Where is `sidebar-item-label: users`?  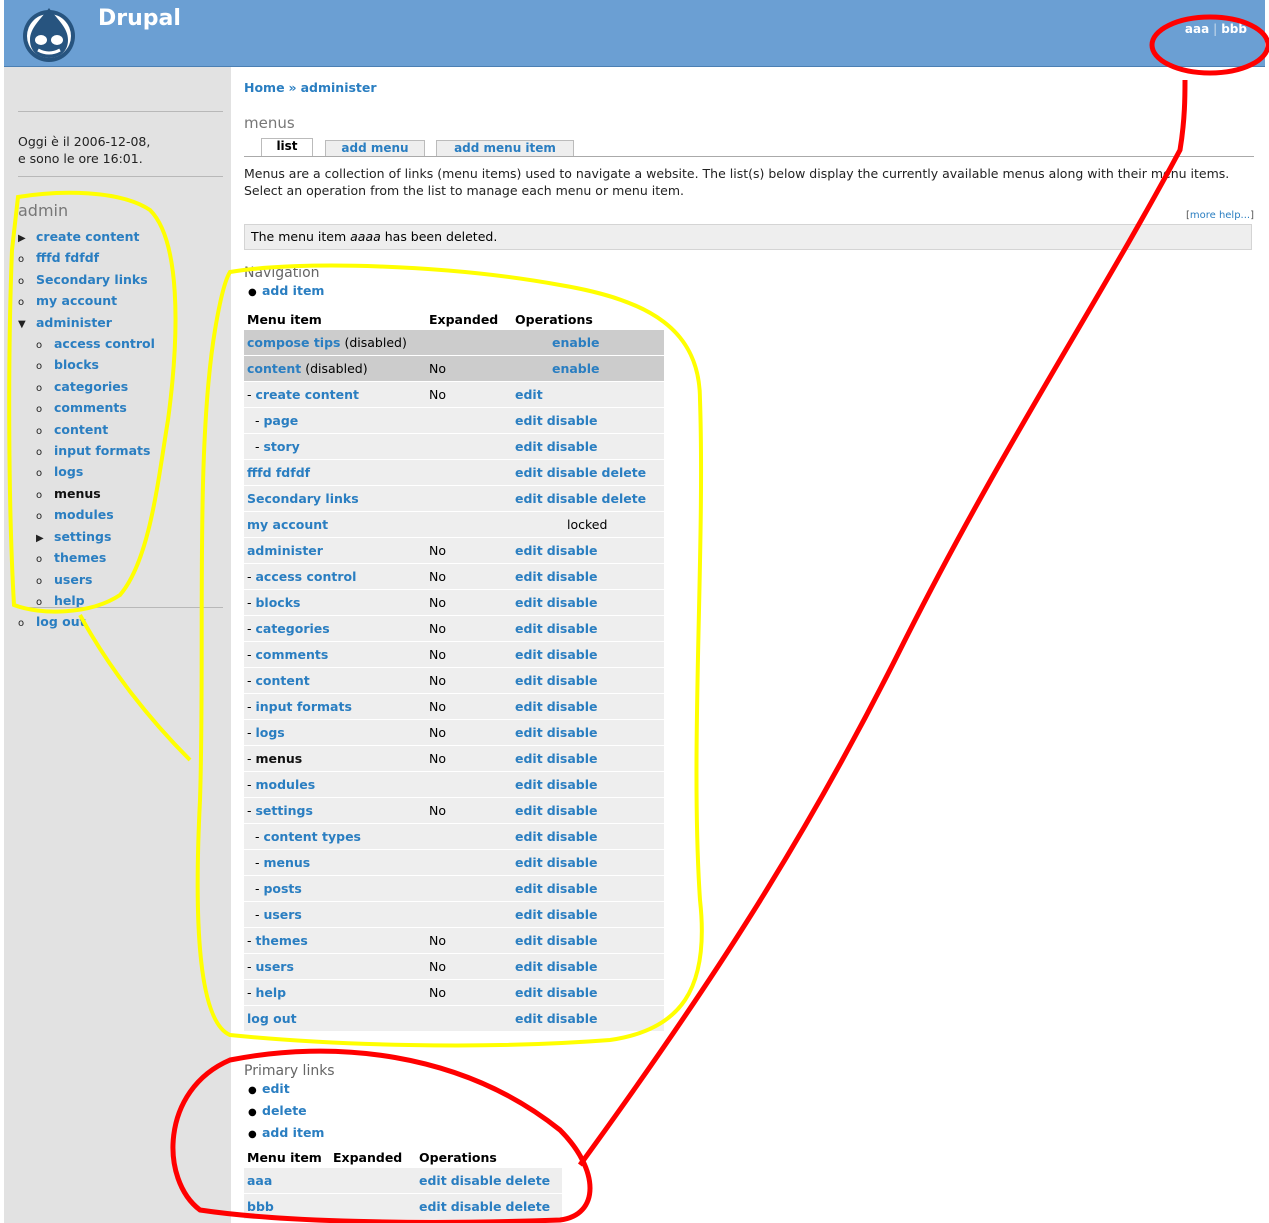
sidebar-item-label: users is located at coordinates (73, 579).